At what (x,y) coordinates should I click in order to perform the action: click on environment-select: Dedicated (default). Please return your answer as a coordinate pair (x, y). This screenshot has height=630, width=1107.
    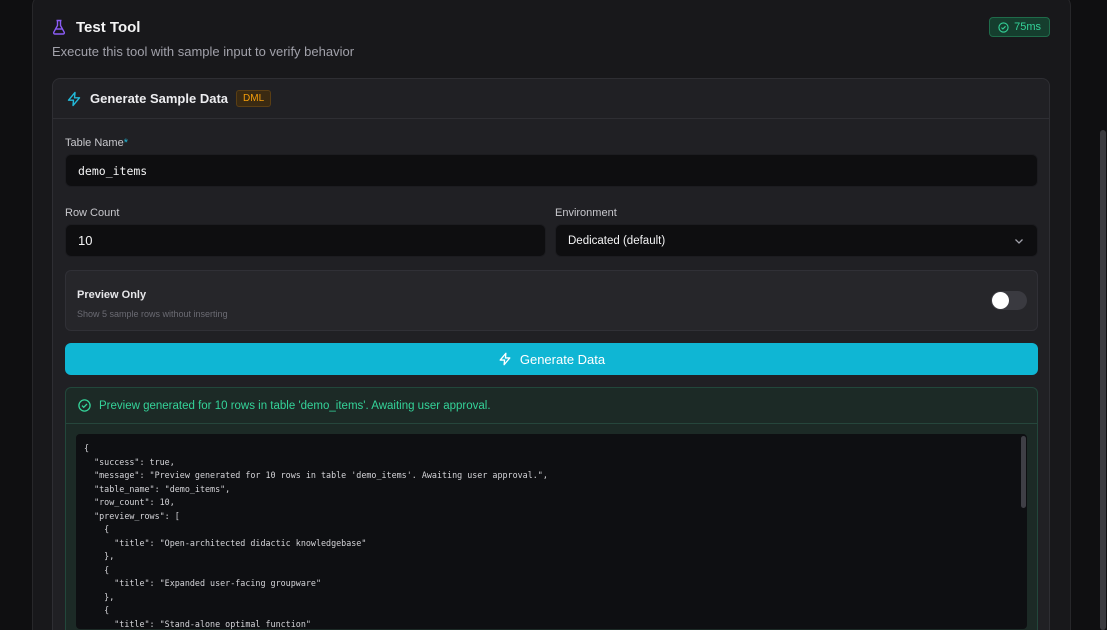
    Looking at the image, I should click on (796, 240).